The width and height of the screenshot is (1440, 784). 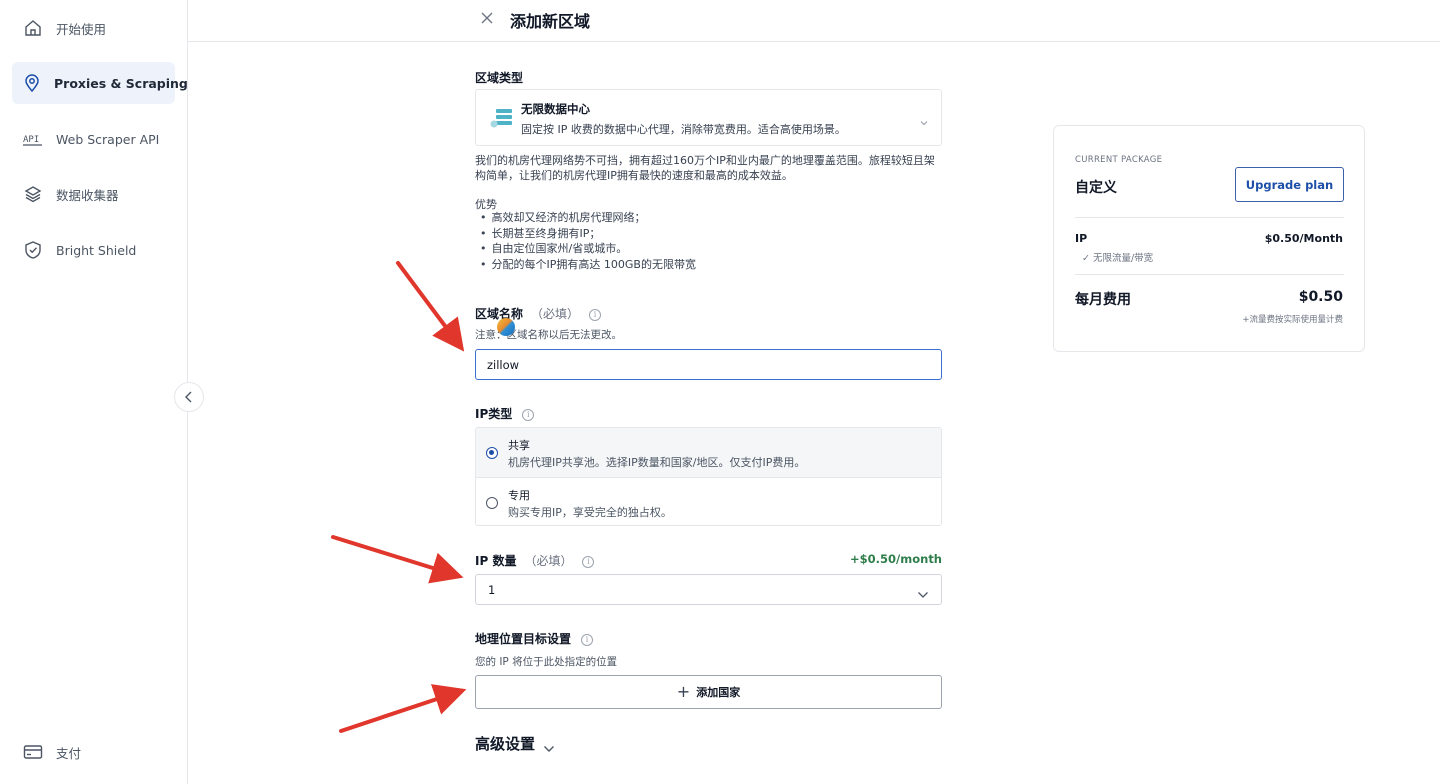 I want to click on svg-text: API, so click(x=31, y=140).